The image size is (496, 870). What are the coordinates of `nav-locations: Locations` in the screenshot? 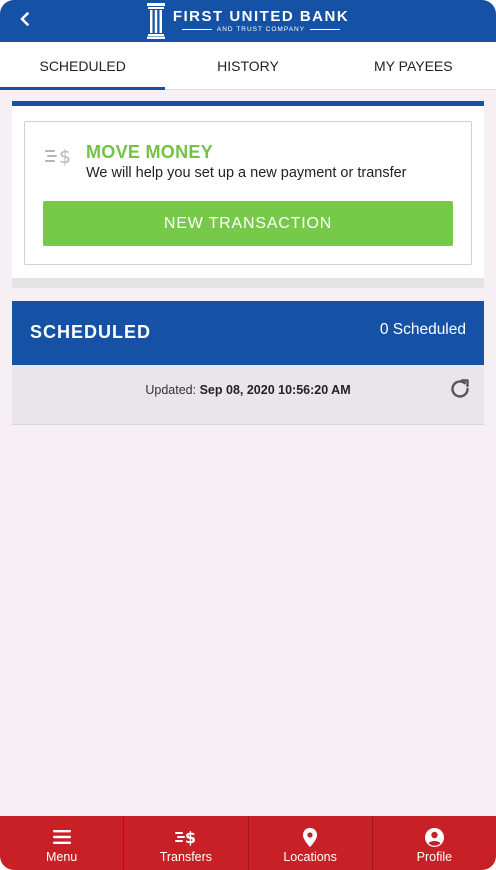 It's located at (309, 843).